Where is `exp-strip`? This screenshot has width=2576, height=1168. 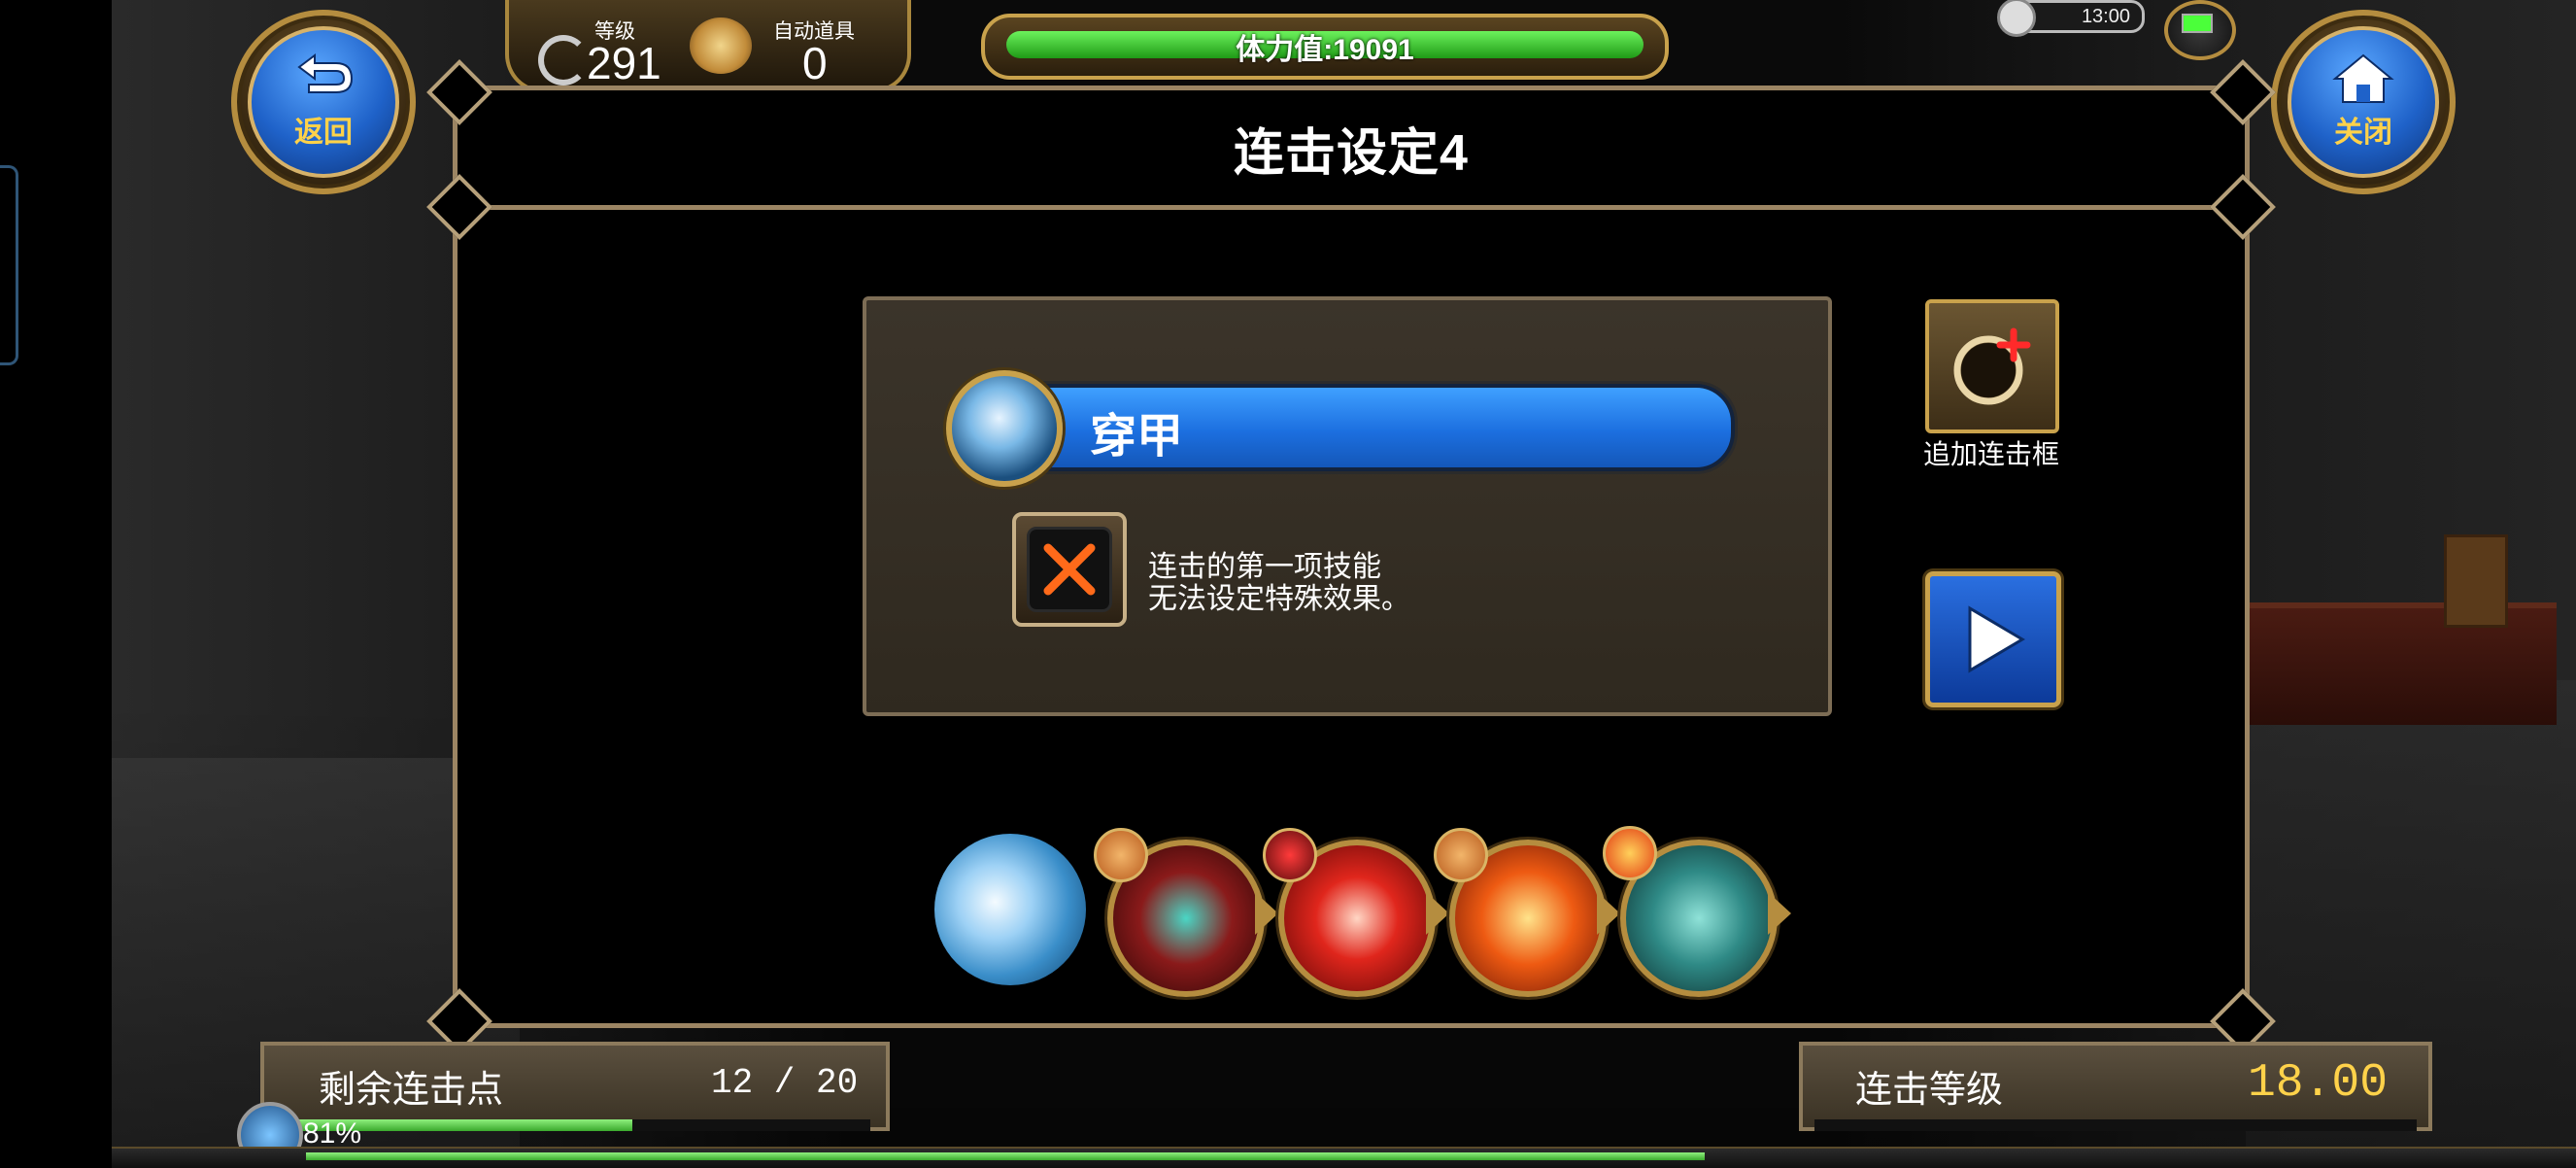 exp-strip is located at coordinates (1344, 1158).